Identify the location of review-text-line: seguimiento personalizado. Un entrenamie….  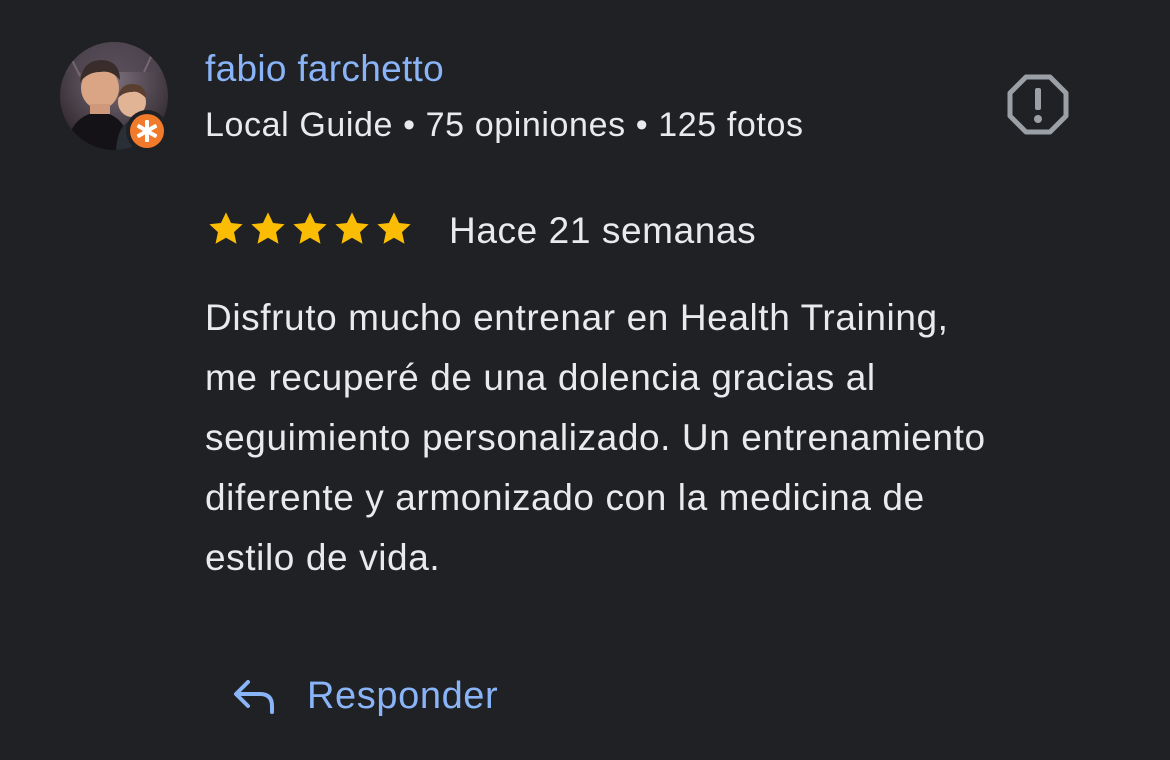
(595, 437).